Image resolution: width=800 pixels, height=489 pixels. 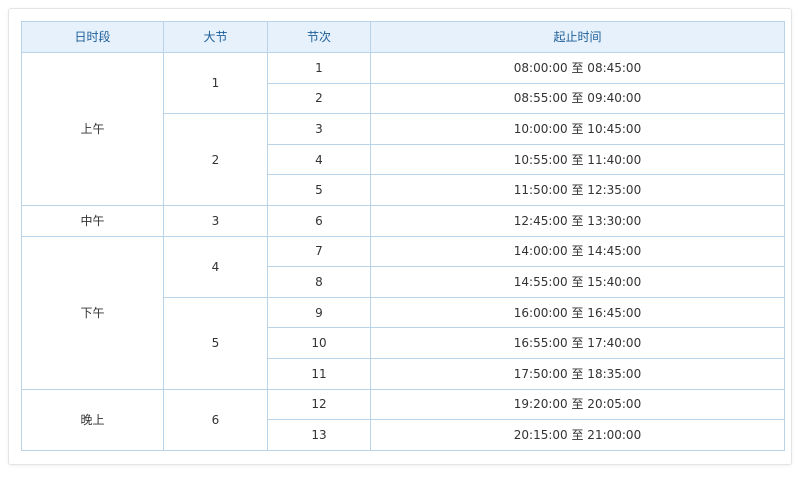 I want to click on time-range-cell: 16:00:00 至 16:45:00, so click(x=577, y=312).